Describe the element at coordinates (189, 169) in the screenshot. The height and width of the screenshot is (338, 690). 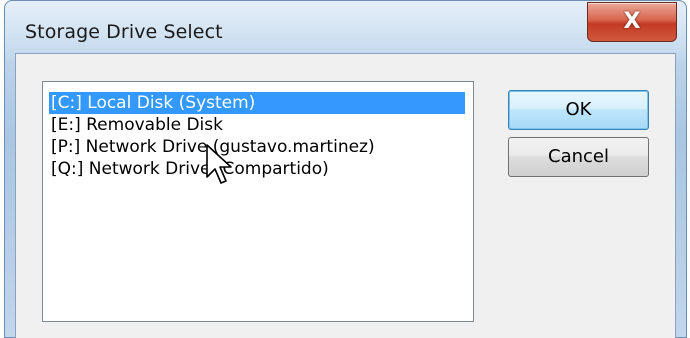
I see `drive-item-q: [Q:] Network Drive (Compartido)` at that location.